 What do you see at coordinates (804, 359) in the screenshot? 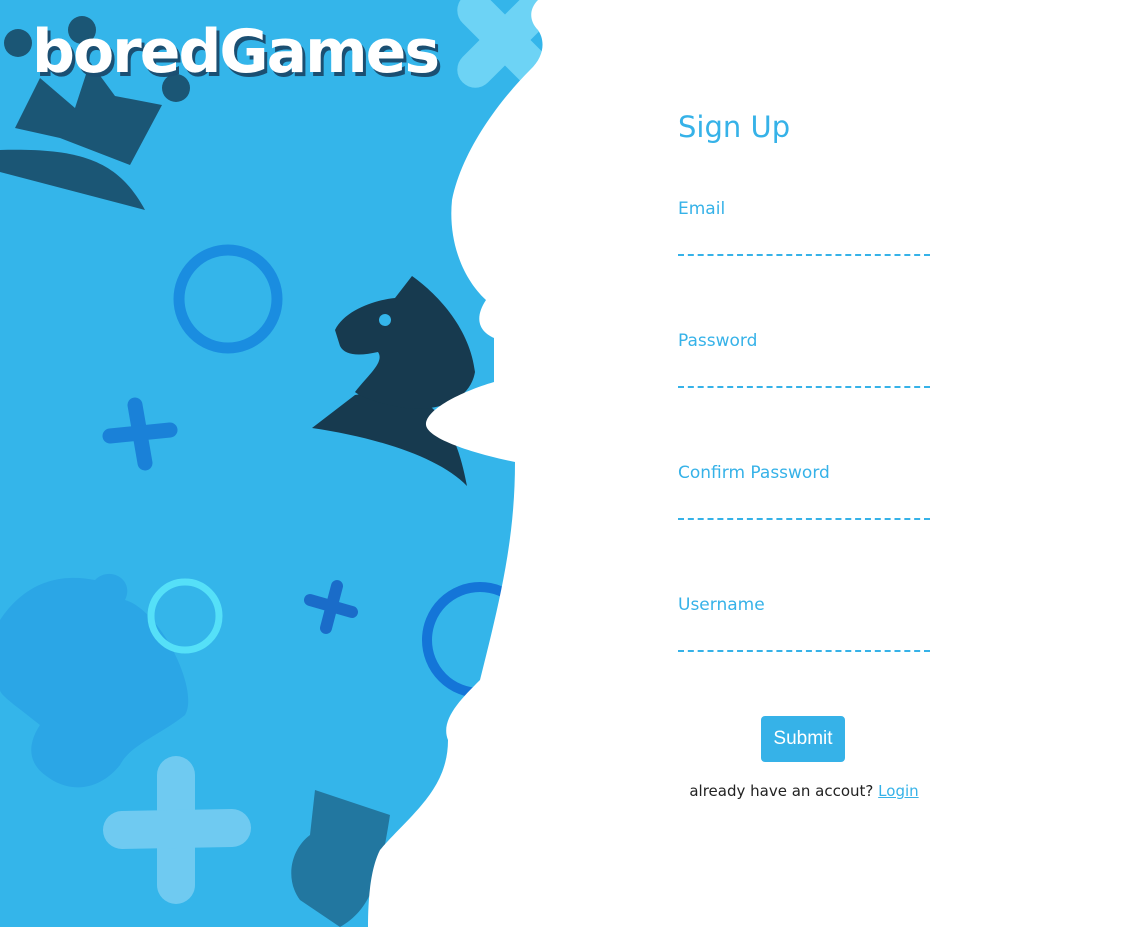
I see `password-field-group: Password` at bounding box center [804, 359].